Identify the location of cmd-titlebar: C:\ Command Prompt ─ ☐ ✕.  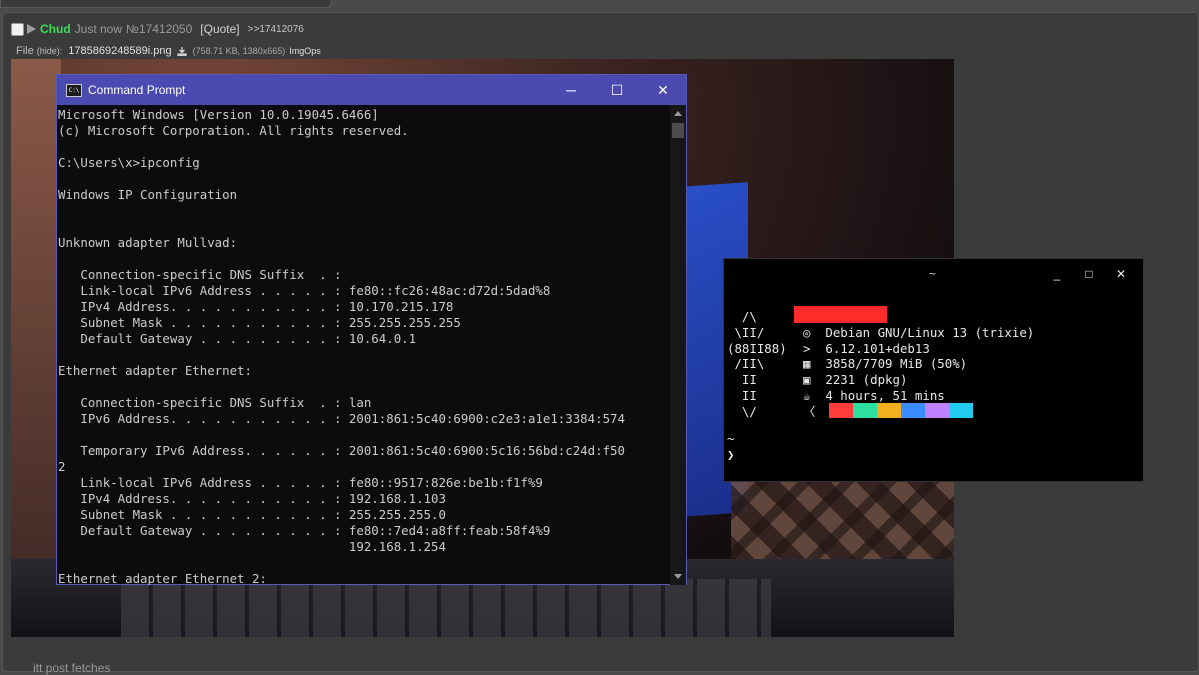
(371, 90).